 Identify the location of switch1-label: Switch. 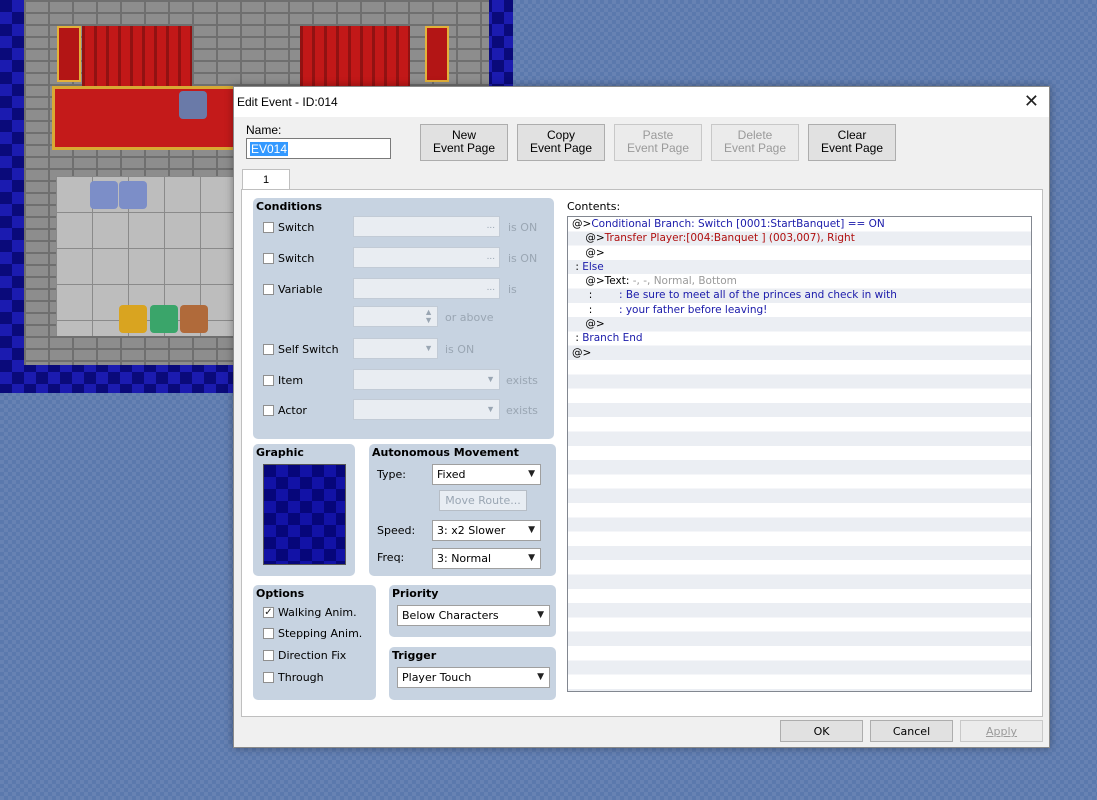
(296, 227).